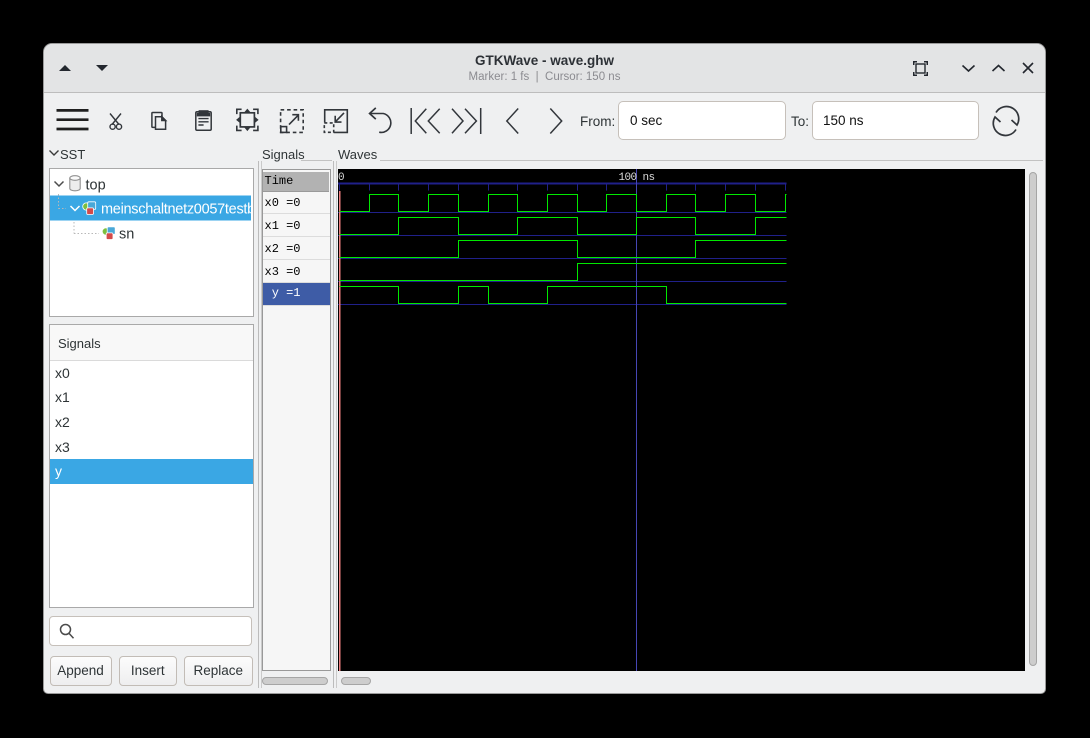  What do you see at coordinates (636, 178) in the screenshot?
I see `svg-text: 100 ns` at bounding box center [636, 178].